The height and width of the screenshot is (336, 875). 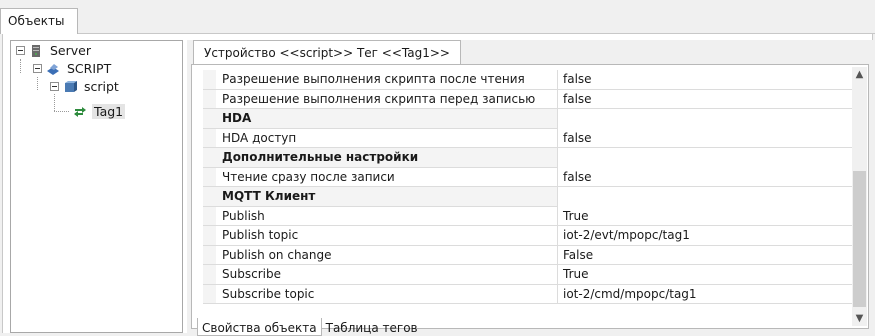 I want to click on property-row: Publish True, so click(x=531, y=217).